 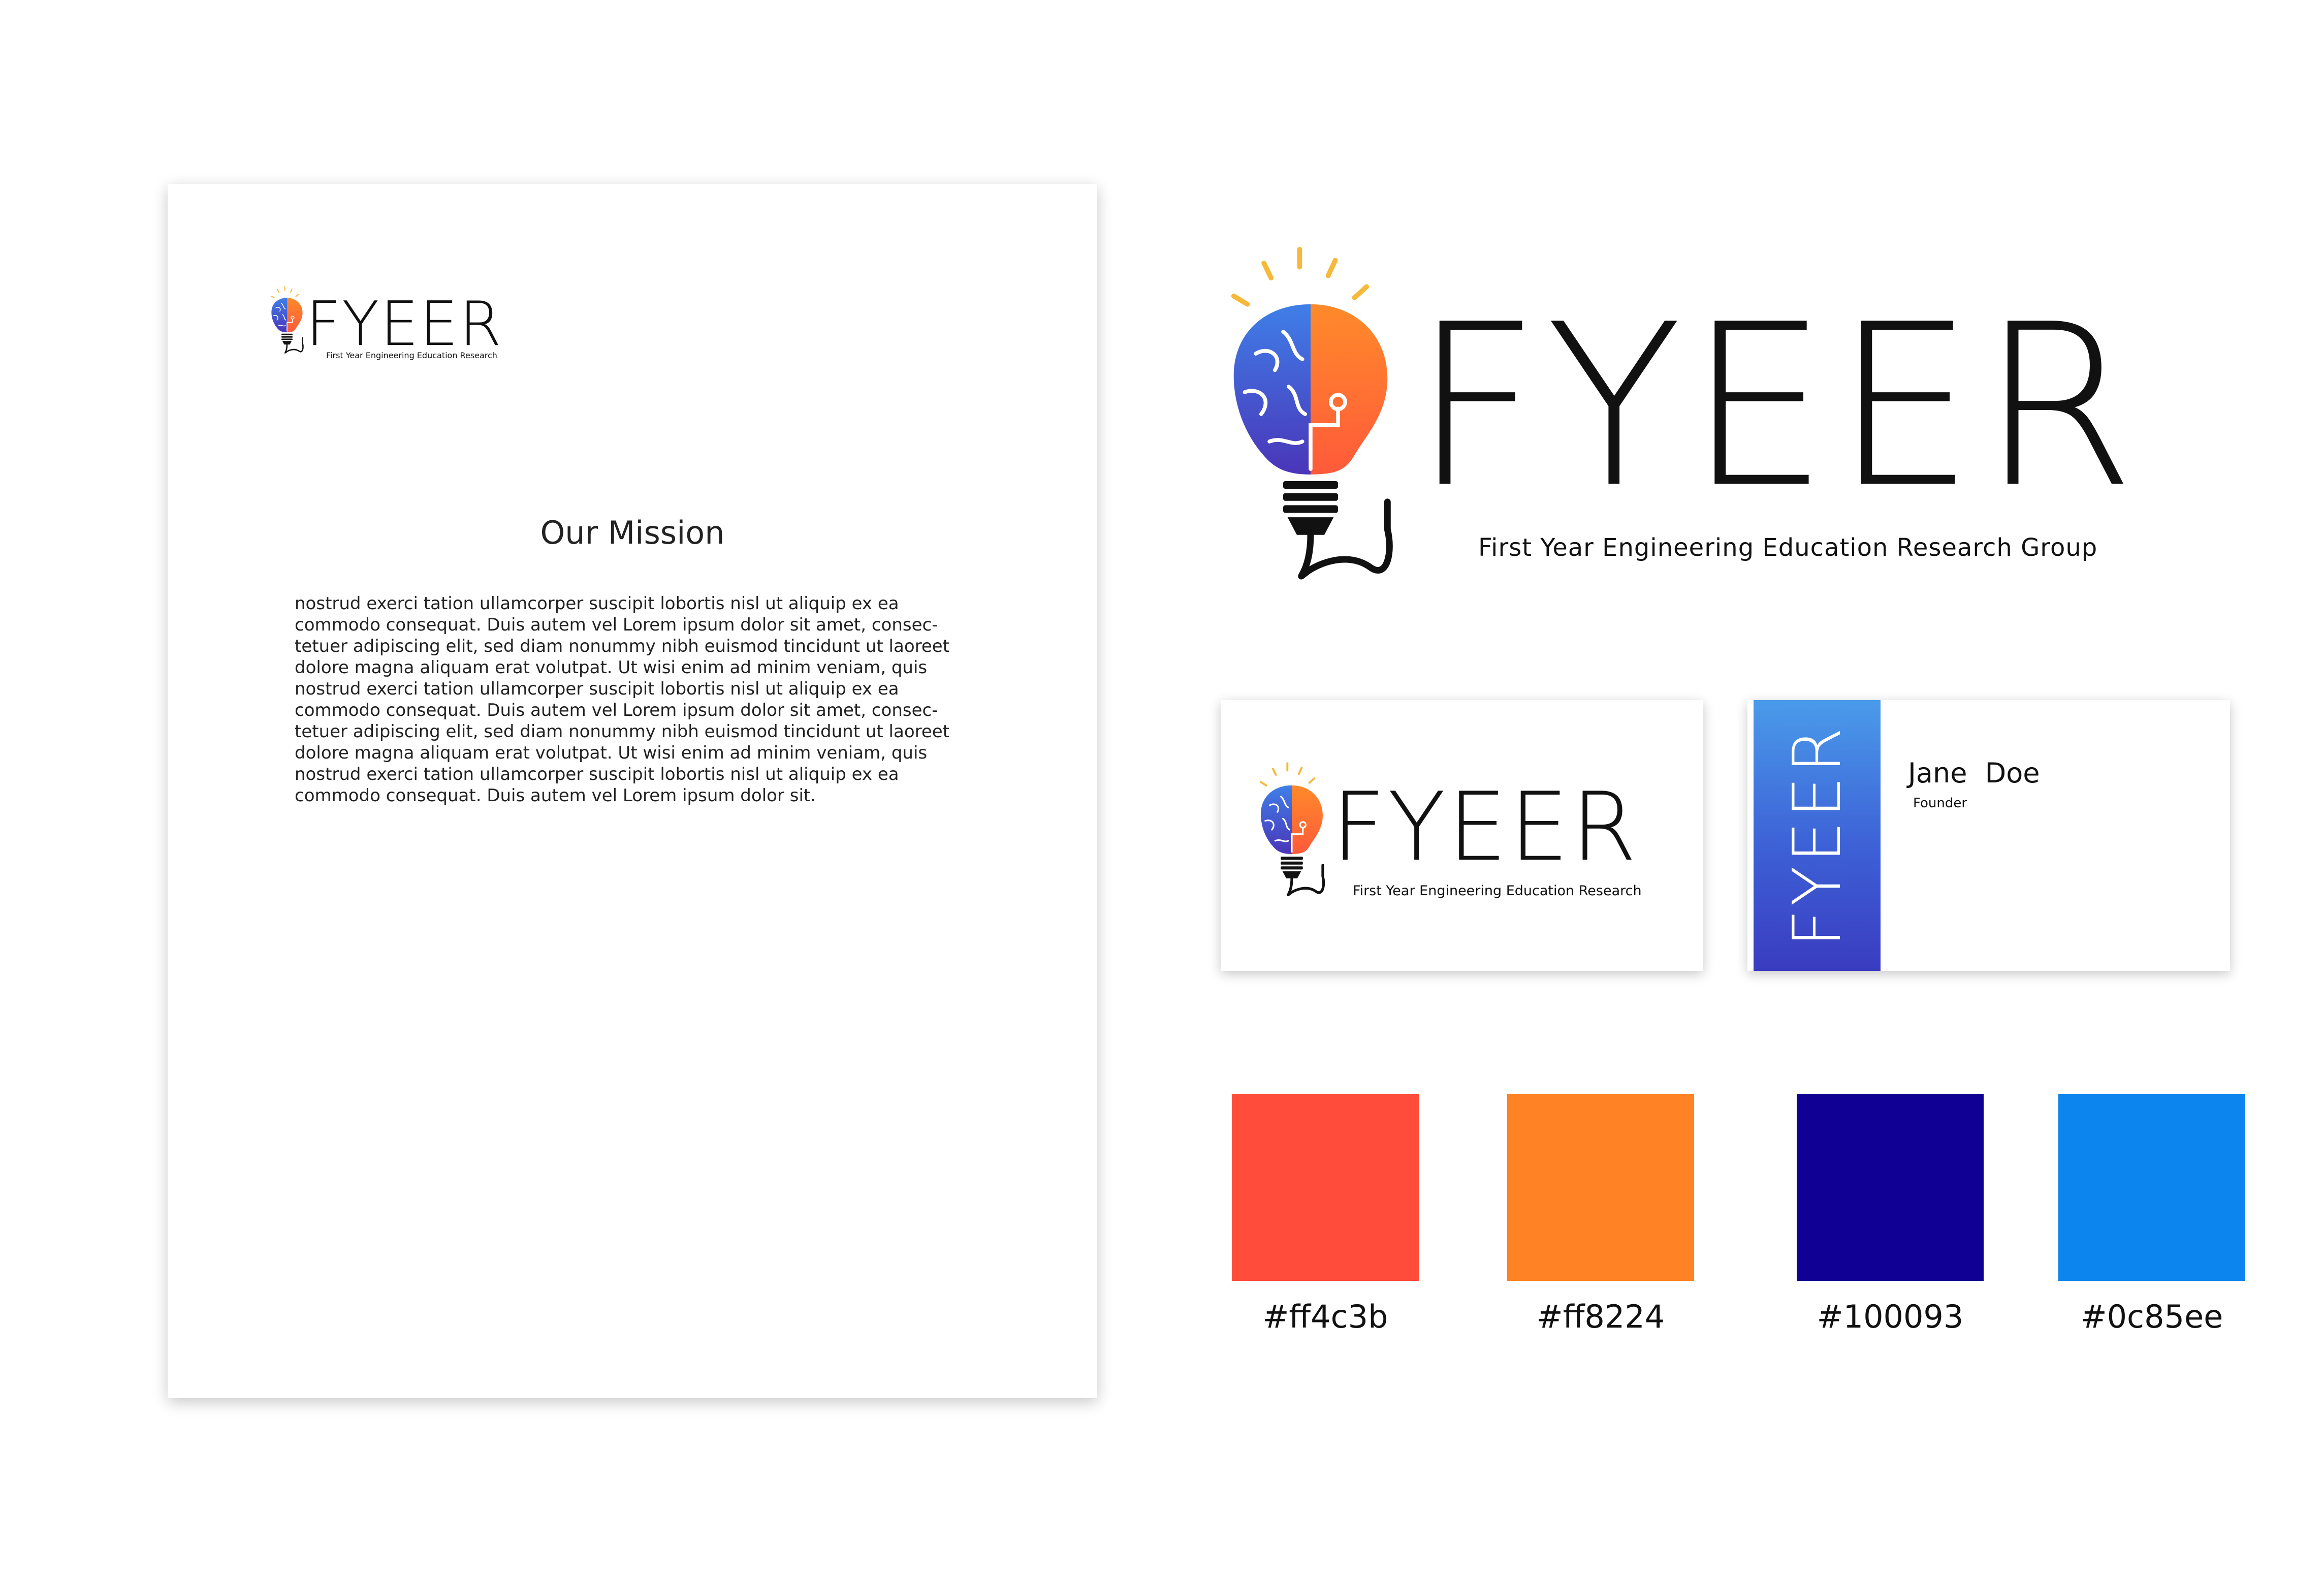 I want to click on card-name: Jane Doe, so click(x=1974, y=773).